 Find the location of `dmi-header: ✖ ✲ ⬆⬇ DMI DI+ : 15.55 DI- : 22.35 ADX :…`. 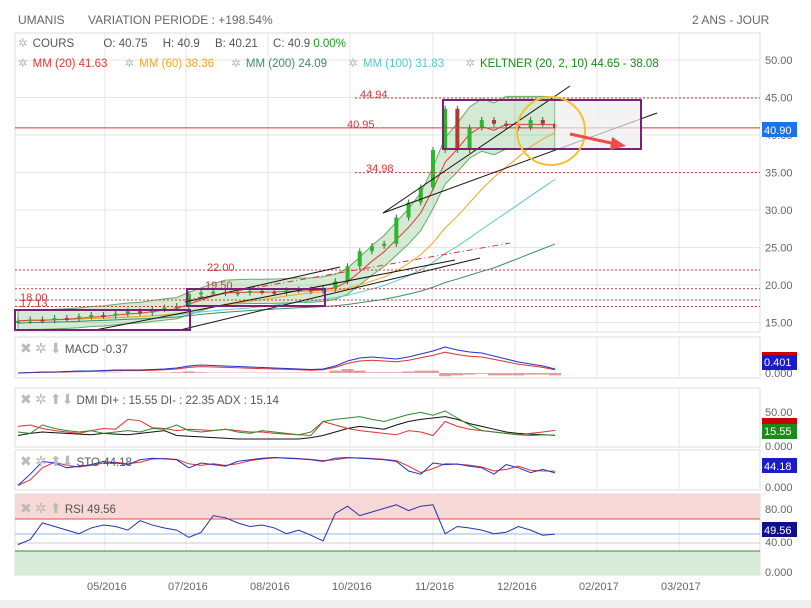

dmi-header: ✖ ✲ ⬆⬇ DMI DI+ : 15.55 DI- : 22.35 ADX :… is located at coordinates (149, 399).